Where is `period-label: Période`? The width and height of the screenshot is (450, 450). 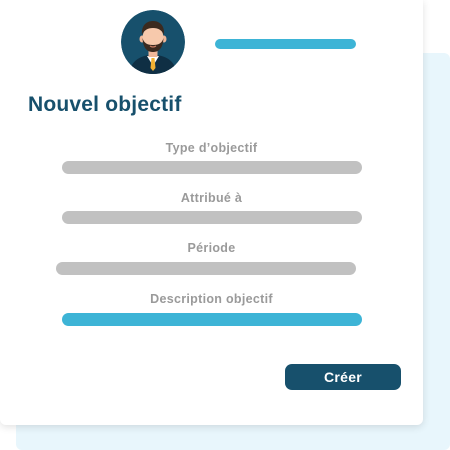 period-label: Période is located at coordinates (211, 248).